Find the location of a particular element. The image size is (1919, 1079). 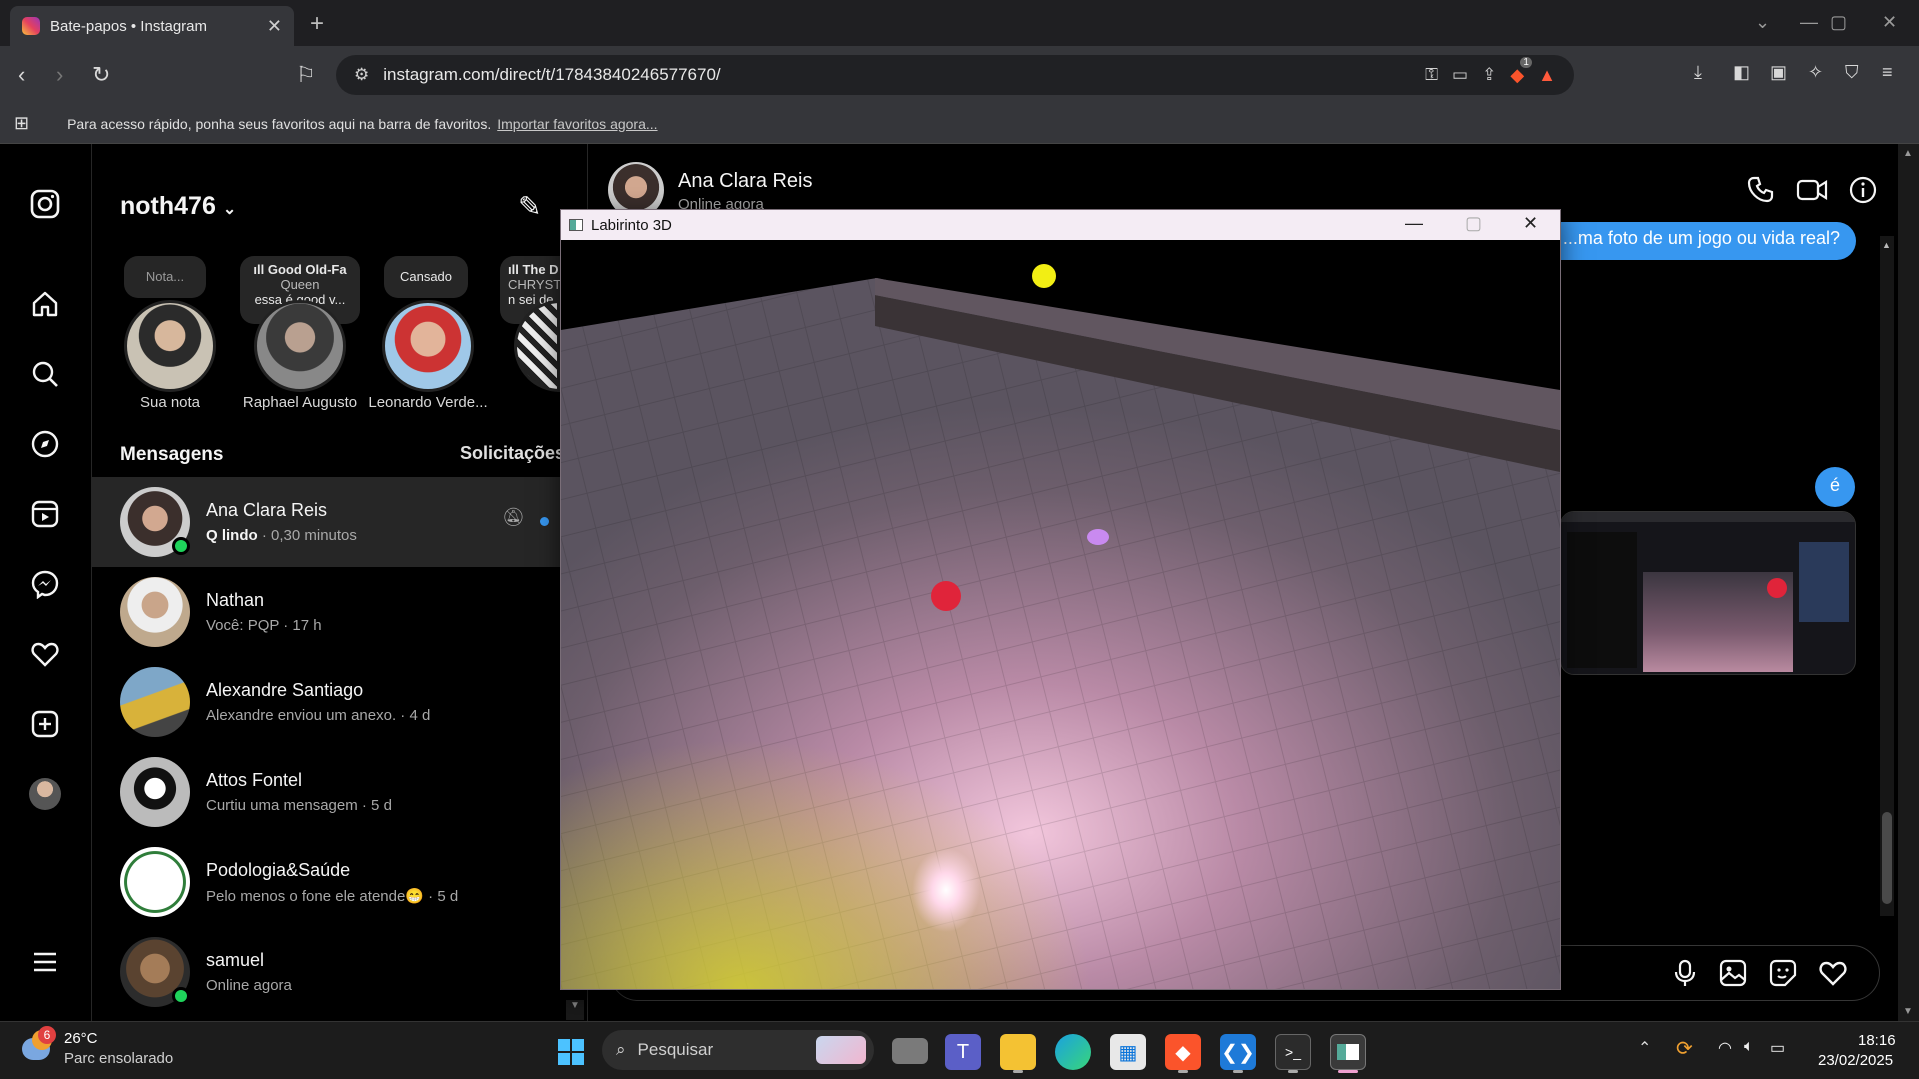

window-close-icon: ✕ is located at coordinates (1889, 22).